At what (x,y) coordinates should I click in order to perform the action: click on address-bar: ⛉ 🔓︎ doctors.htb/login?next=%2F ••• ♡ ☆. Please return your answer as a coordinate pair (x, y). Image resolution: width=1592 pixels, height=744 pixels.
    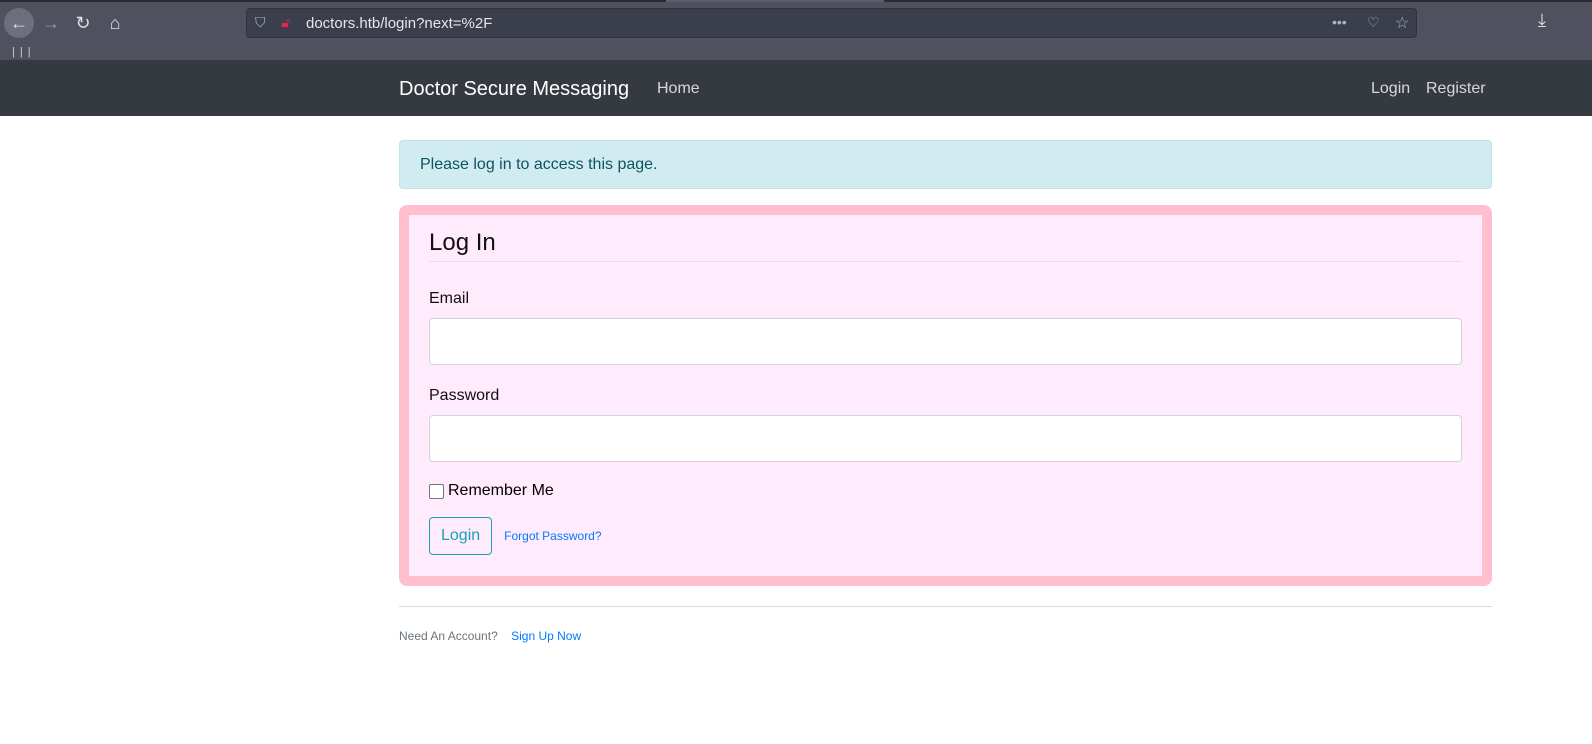
    Looking at the image, I should click on (831, 23).